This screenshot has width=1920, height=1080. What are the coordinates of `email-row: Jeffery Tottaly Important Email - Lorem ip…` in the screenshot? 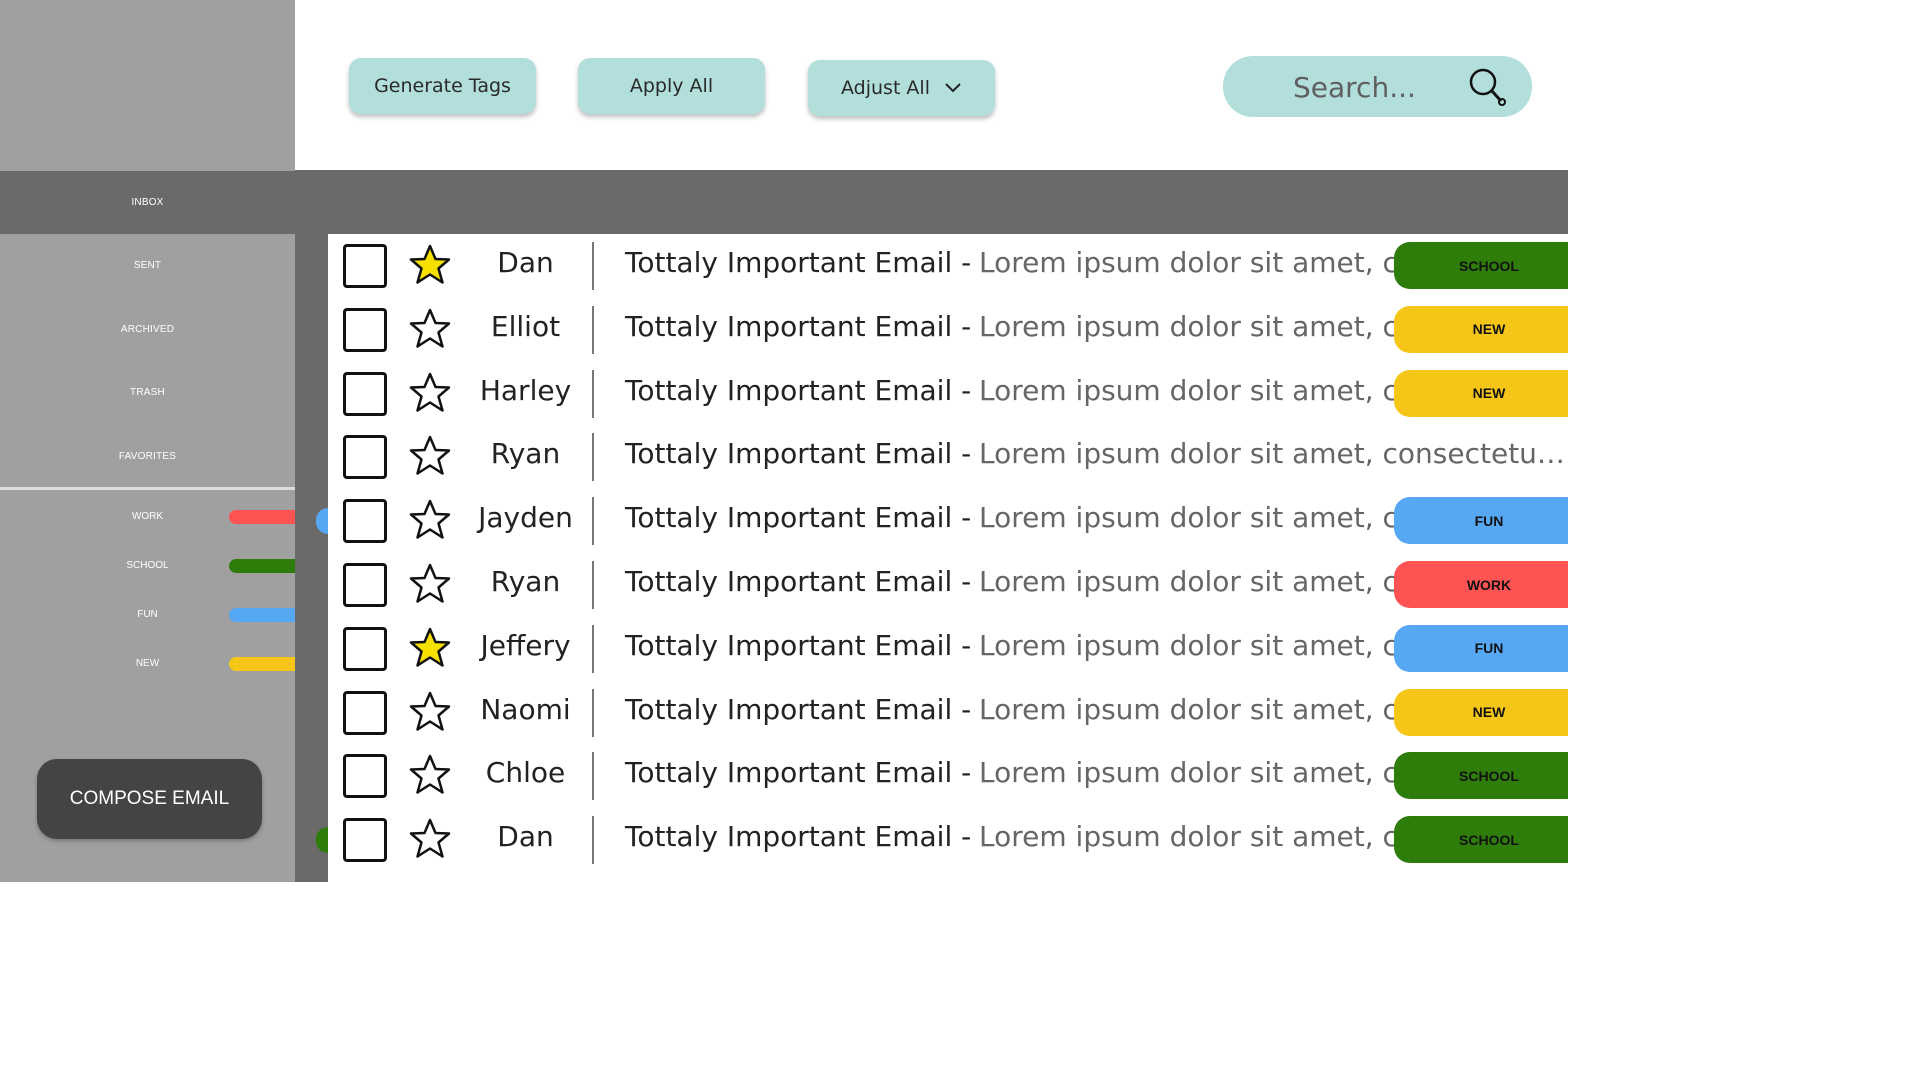 It's located at (948, 649).